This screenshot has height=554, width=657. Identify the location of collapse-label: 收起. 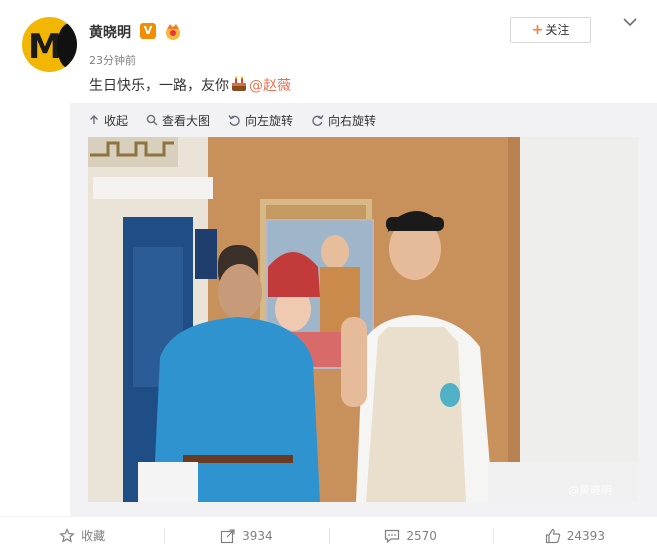
(116, 120).